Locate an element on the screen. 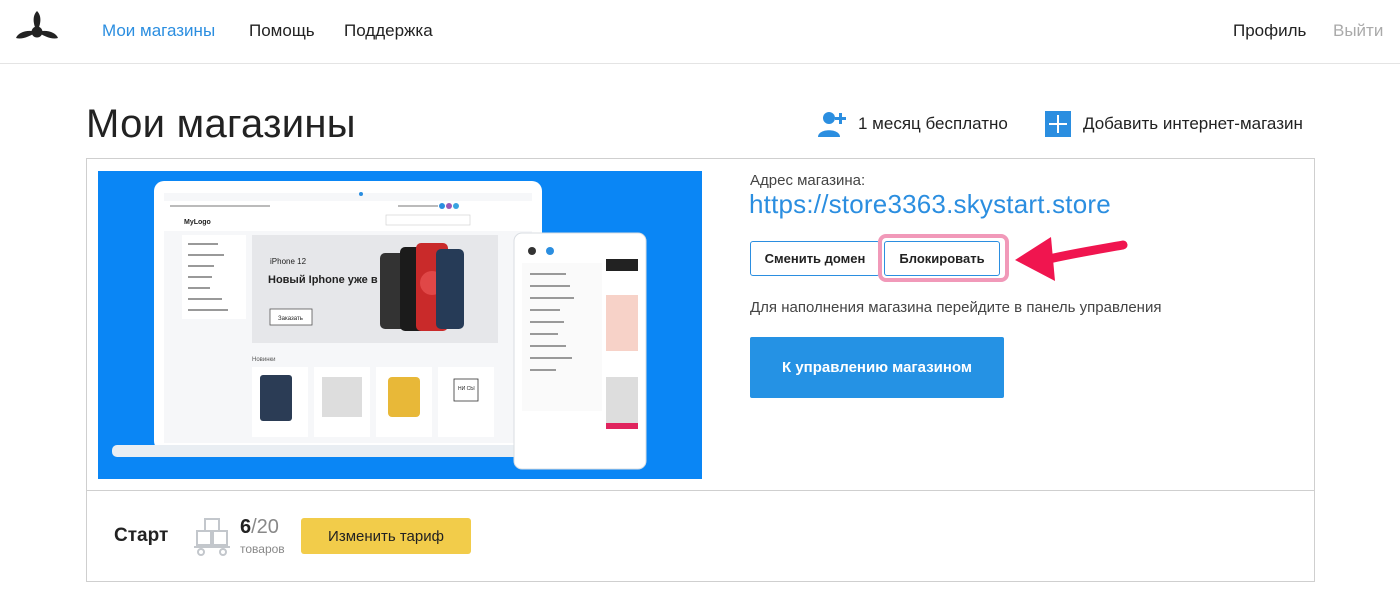 The image size is (1400, 612). product-count-used: 6 is located at coordinates (246, 527).